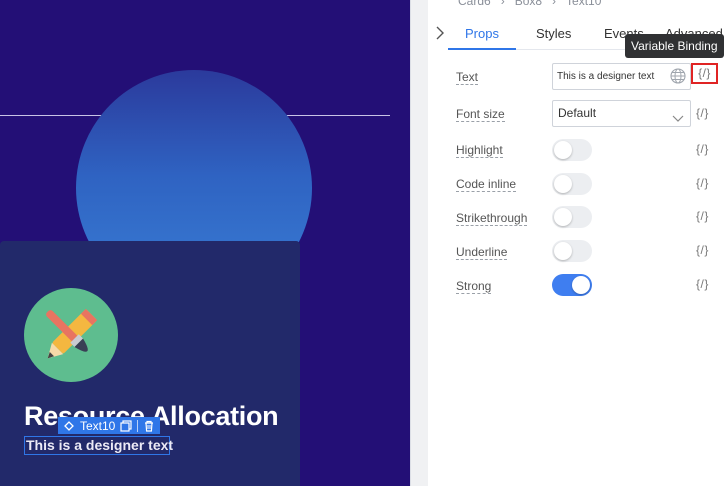 This screenshot has height=486, width=724. What do you see at coordinates (98, 425) in the screenshot?
I see `selection-tag-label: Text10` at bounding box center [98, 425].